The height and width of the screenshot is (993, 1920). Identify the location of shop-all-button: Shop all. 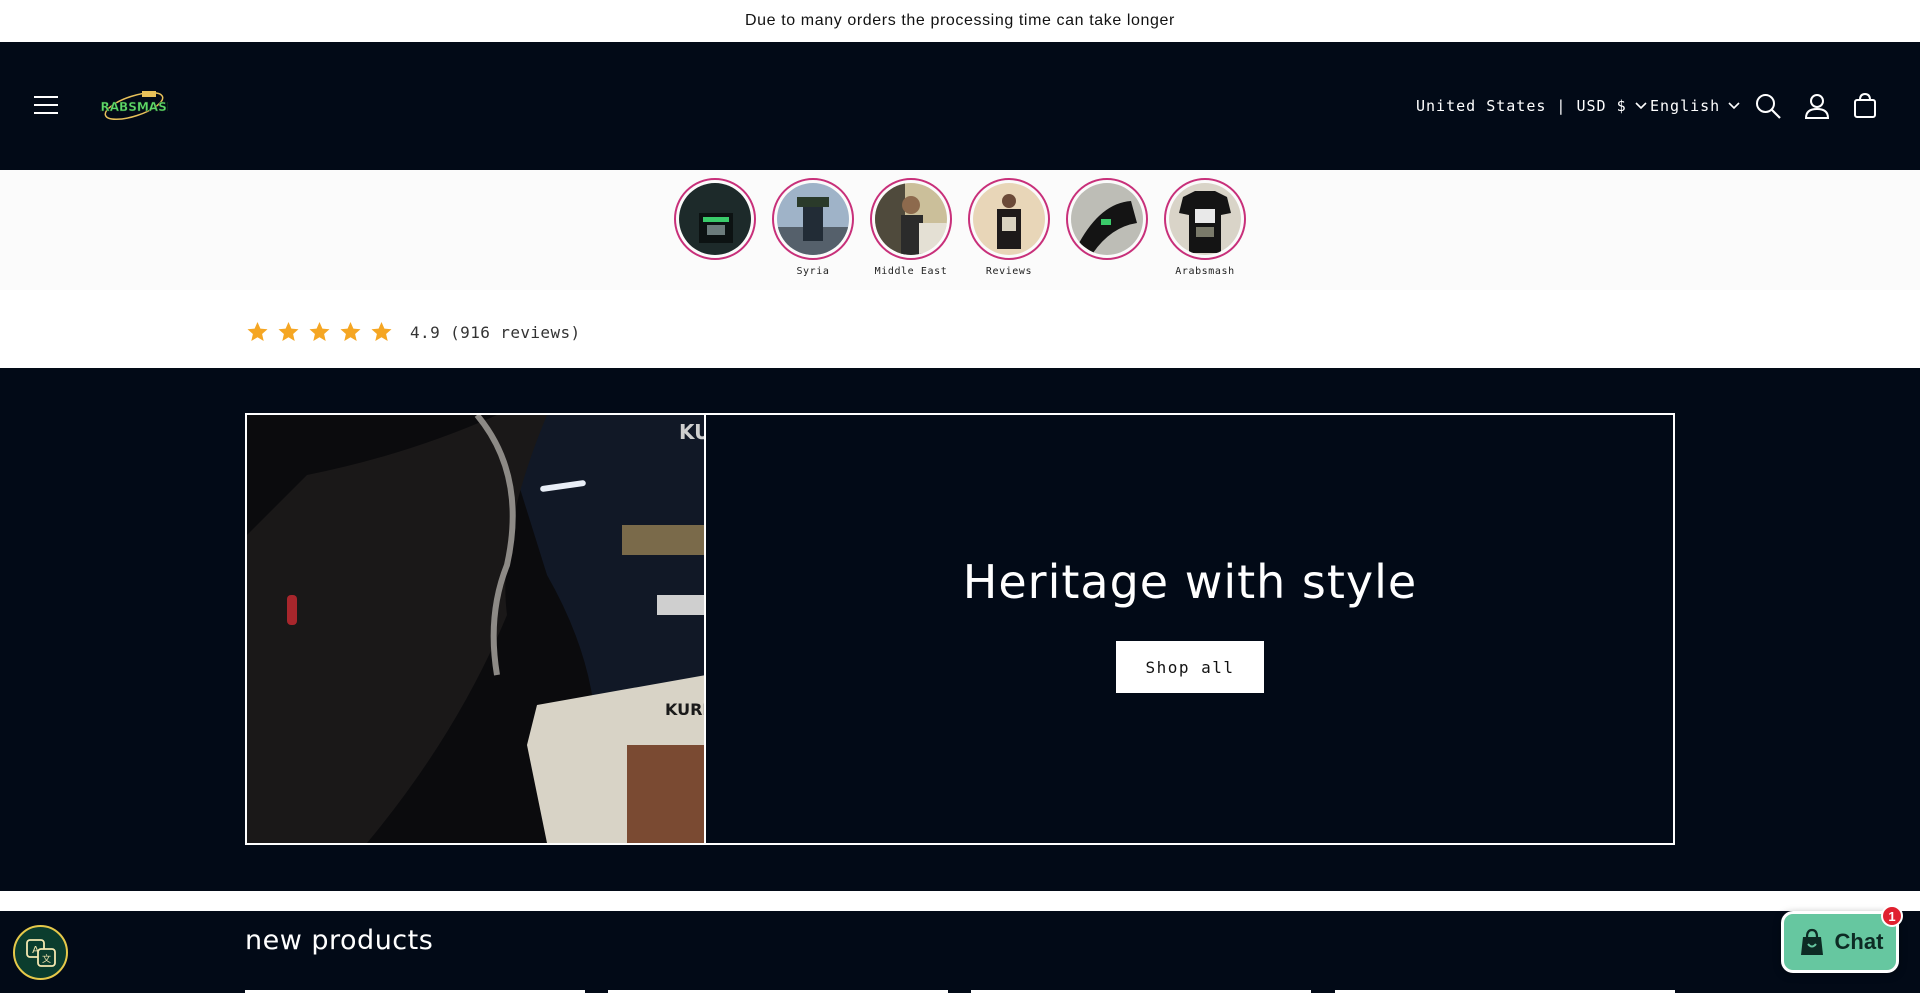
(1190, 667).